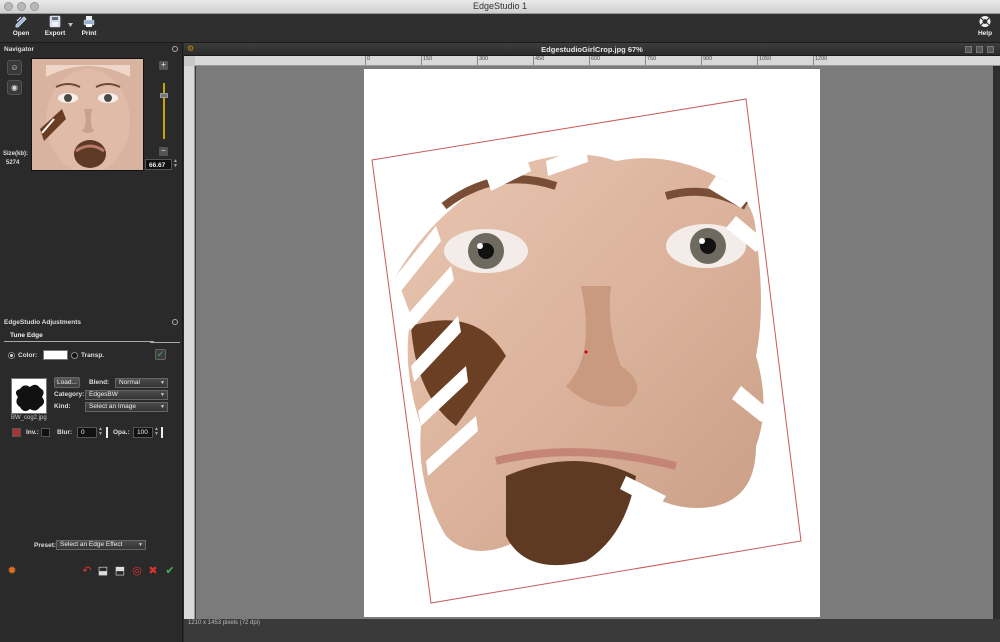  Describe the element at coordinates (45, 432) in the screenshot. I see `invert-checkbox` at that location.